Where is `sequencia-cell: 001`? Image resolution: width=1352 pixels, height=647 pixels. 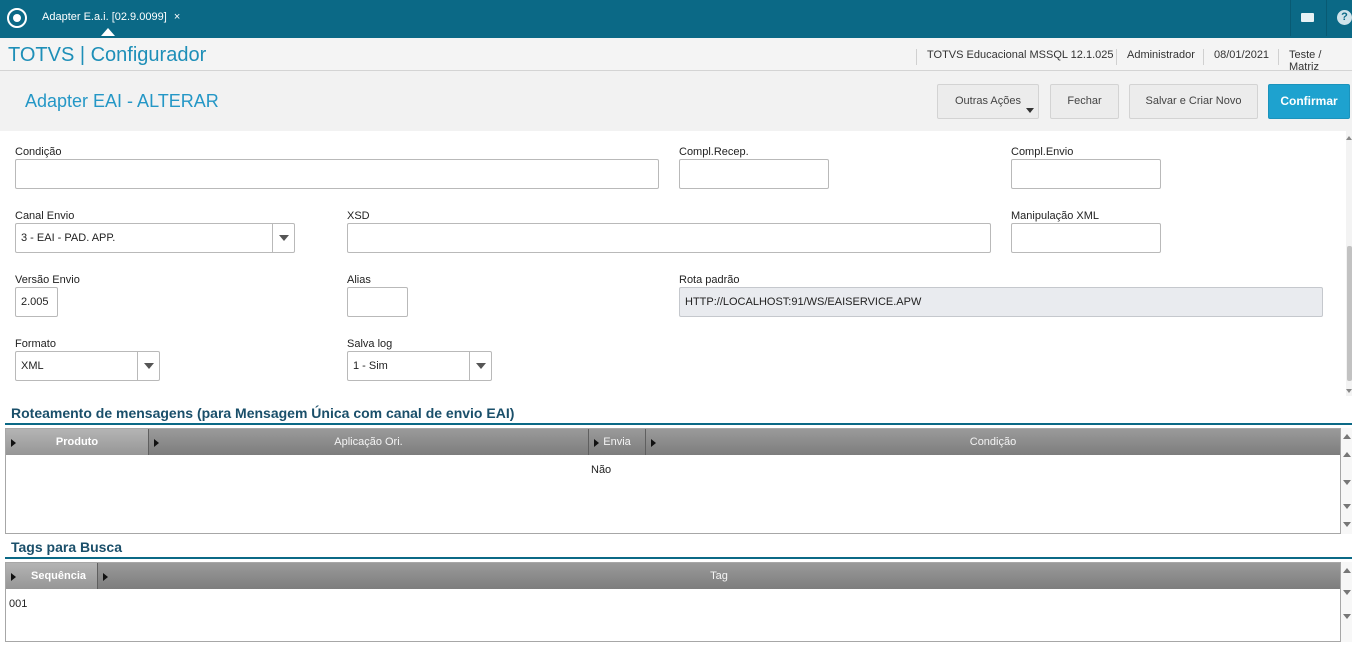
sequencia-cell: 001 is located at coordinates (18, 604).